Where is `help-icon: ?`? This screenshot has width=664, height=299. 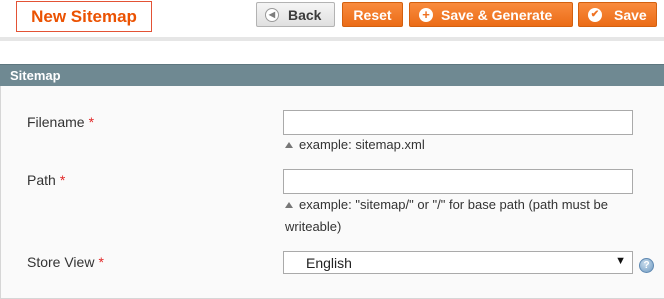
help-icon: ? is located at coordinates (646, 265).